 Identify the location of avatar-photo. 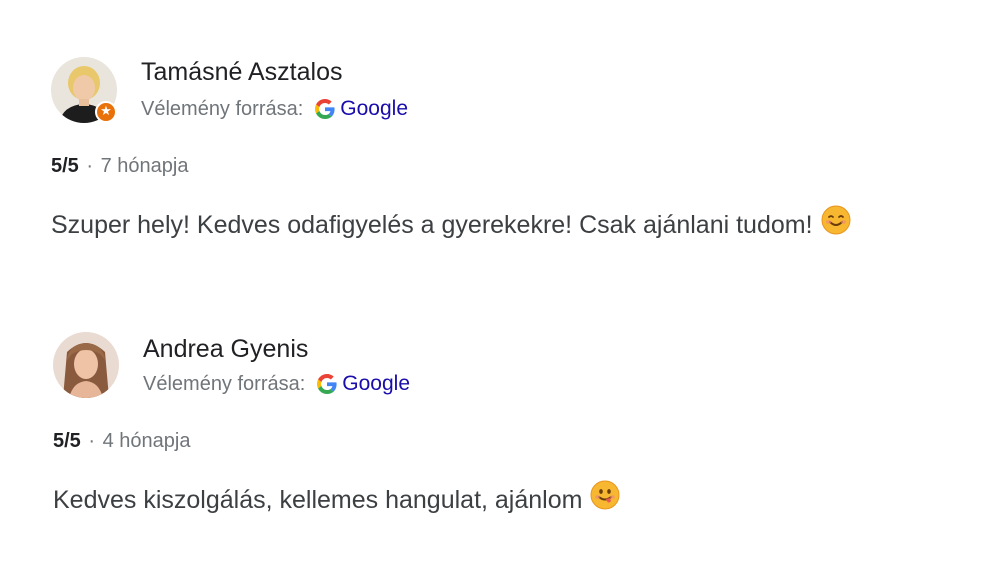
(86, 365).